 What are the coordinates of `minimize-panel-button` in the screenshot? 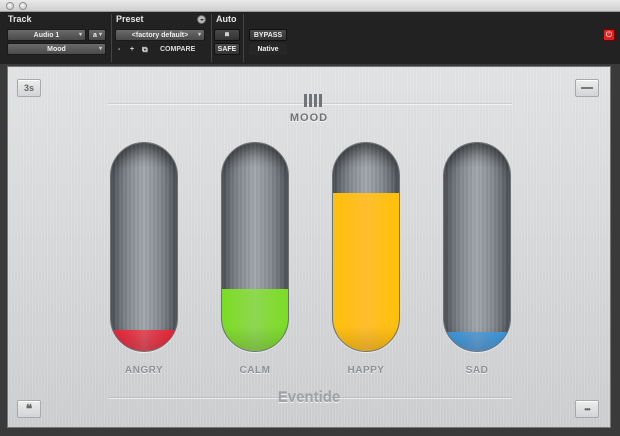 It's located at (587, 88).